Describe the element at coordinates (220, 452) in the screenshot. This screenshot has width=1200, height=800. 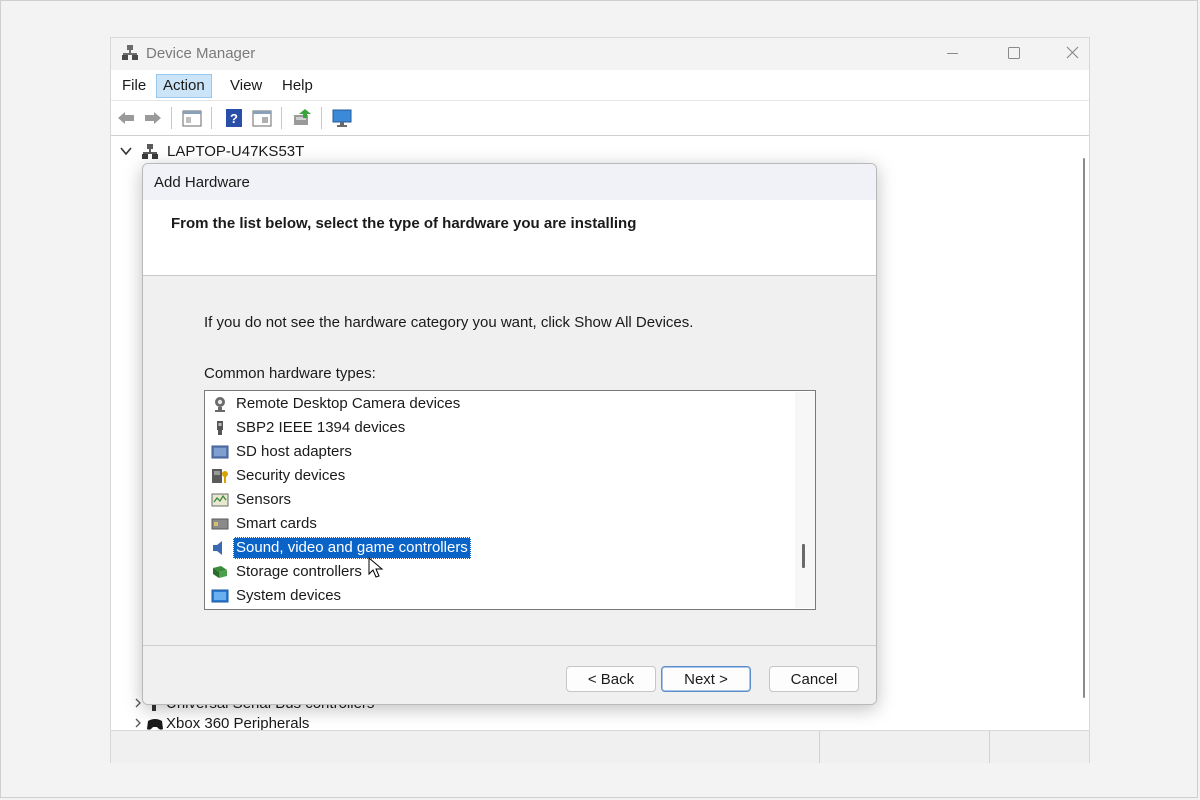
I see `sd-adapter-icon` at that location.